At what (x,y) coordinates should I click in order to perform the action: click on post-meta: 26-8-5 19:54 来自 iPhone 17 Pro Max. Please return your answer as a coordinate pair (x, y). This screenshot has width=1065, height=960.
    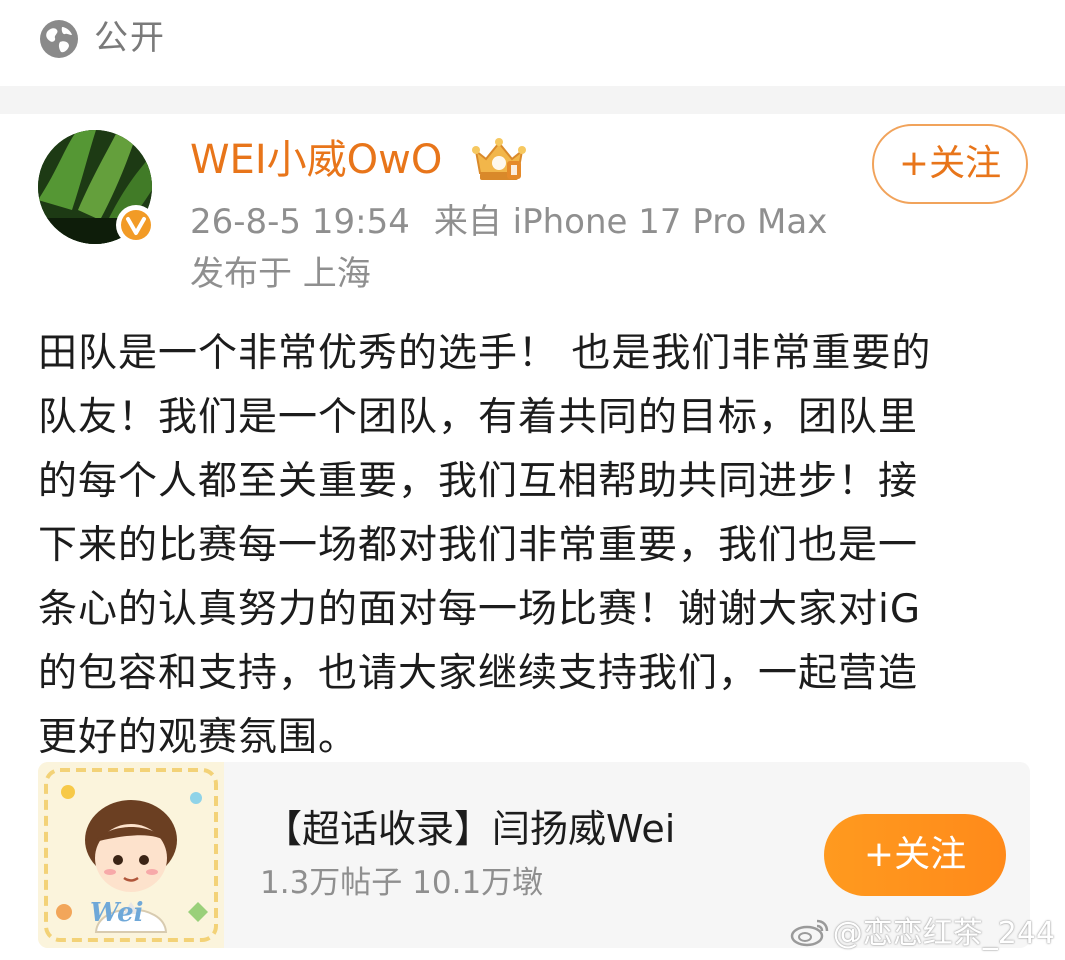
    Looking at the image, I should click on (508, 222).